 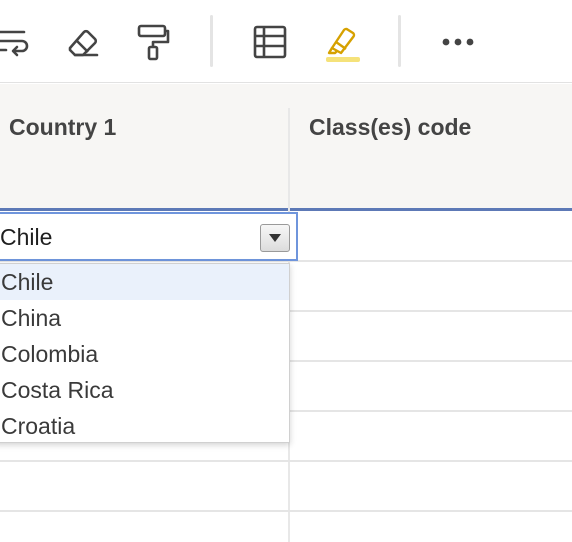 I want to click on column-header-class-code: Class(es) code, so click(x=390, y=127).